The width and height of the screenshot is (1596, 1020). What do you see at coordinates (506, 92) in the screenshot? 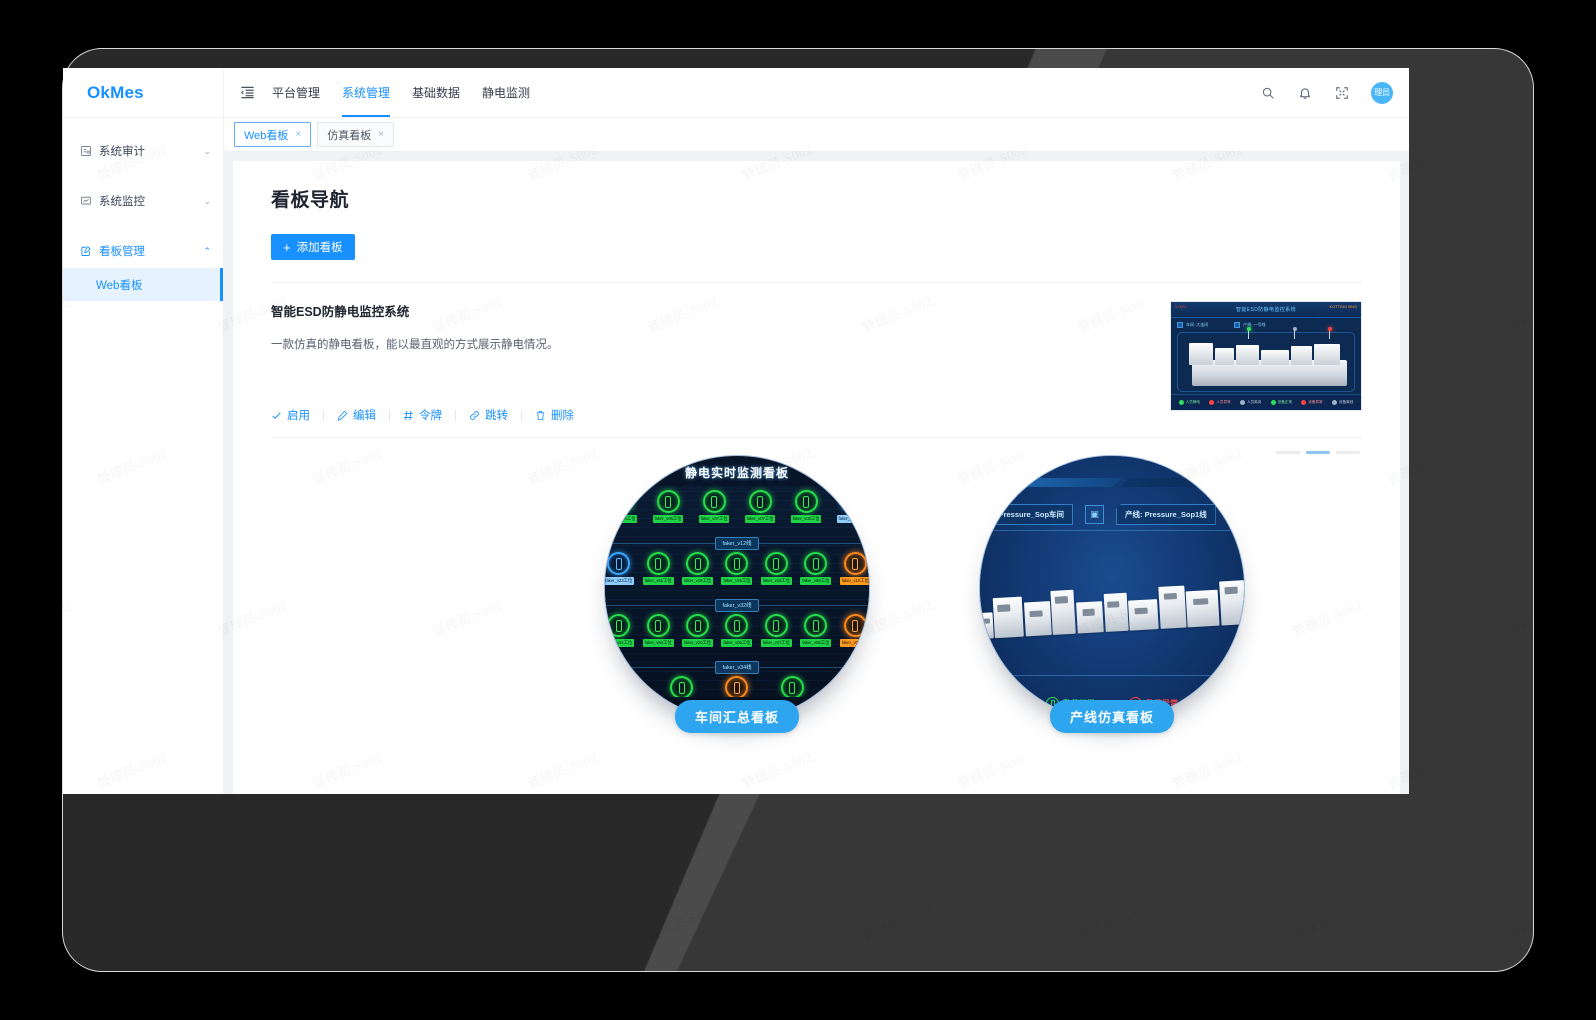
I see `nav-item-esd-monitoring: 静电监测` at bounding box center [506, 92].